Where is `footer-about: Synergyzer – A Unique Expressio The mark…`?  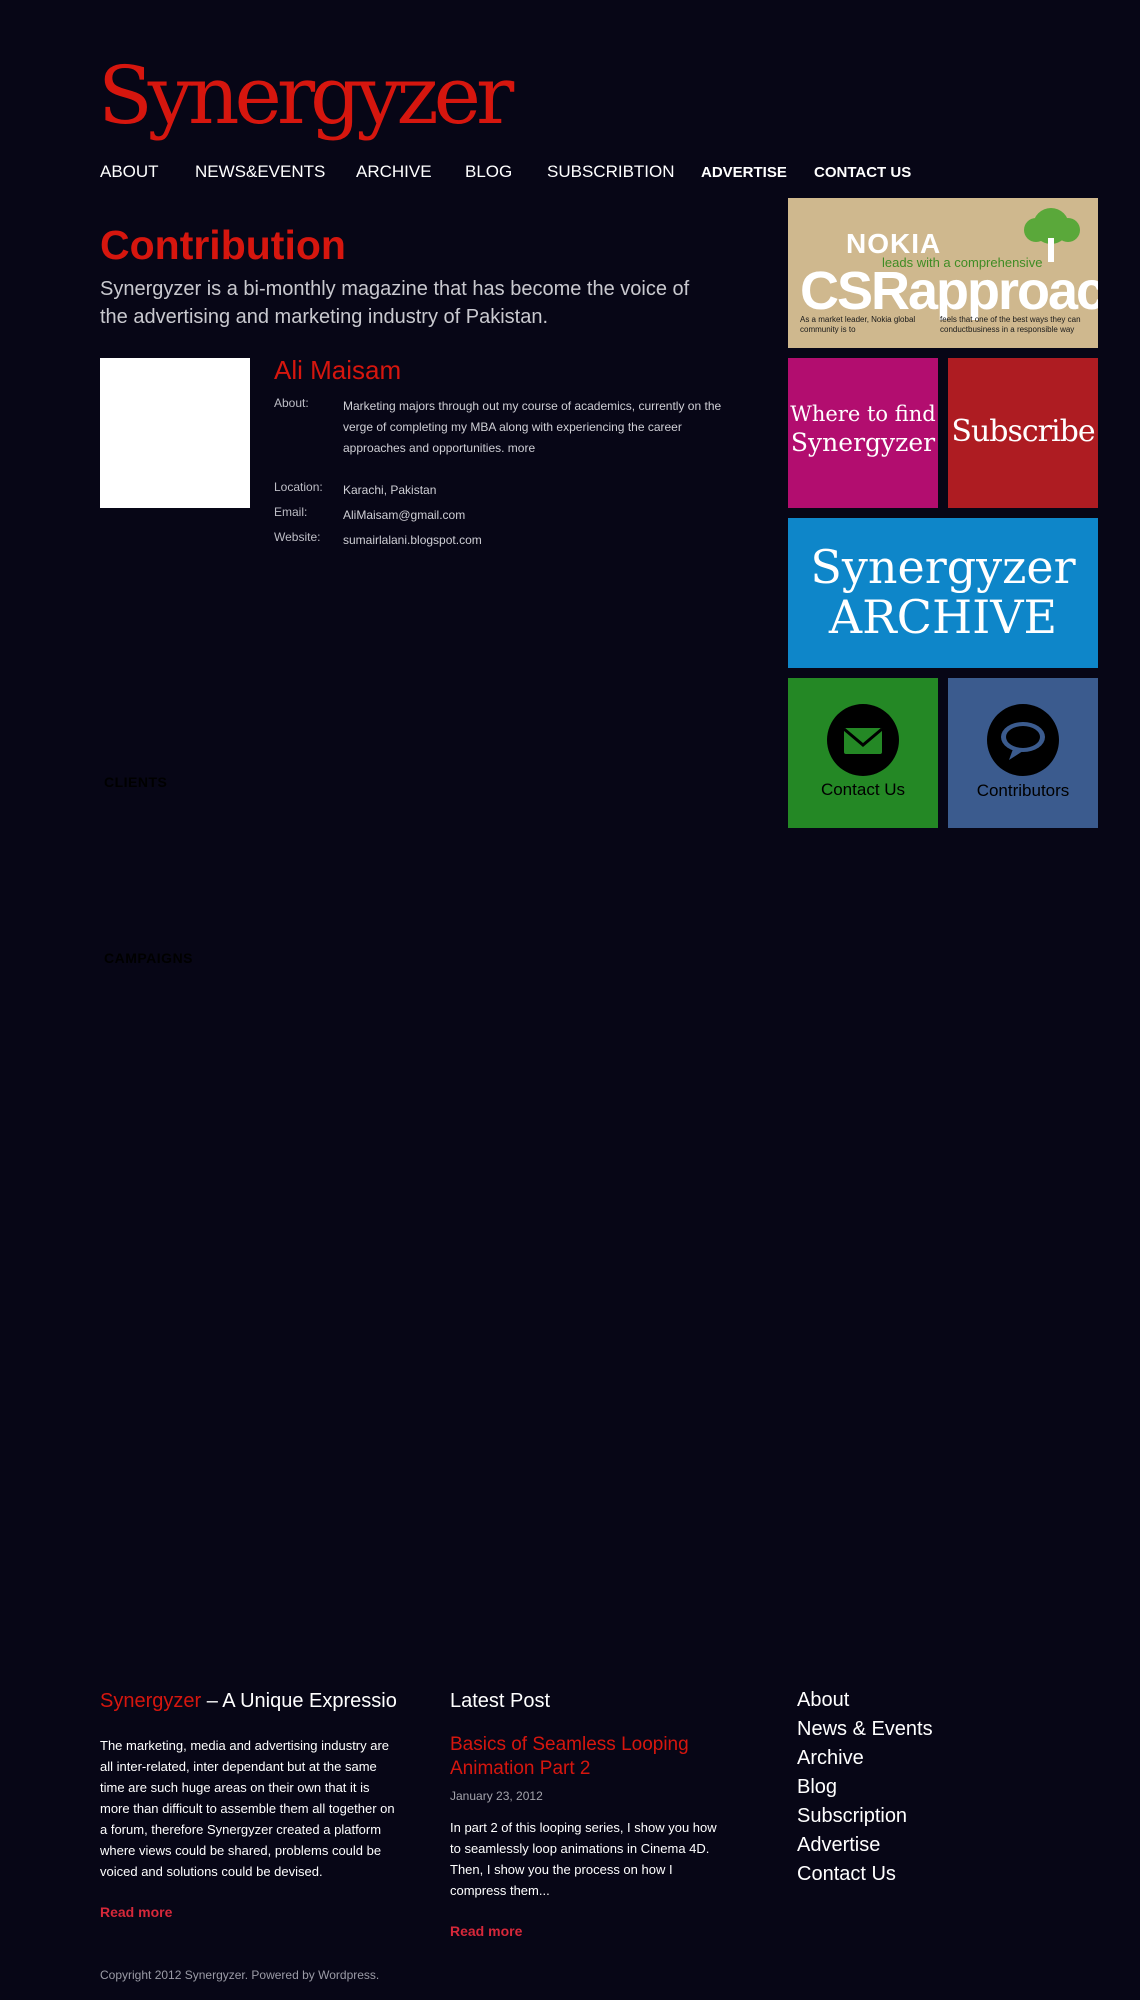 footer-about: Synergyzer – A Unique Expressio The mark… is located at coordinates (250, 1805).